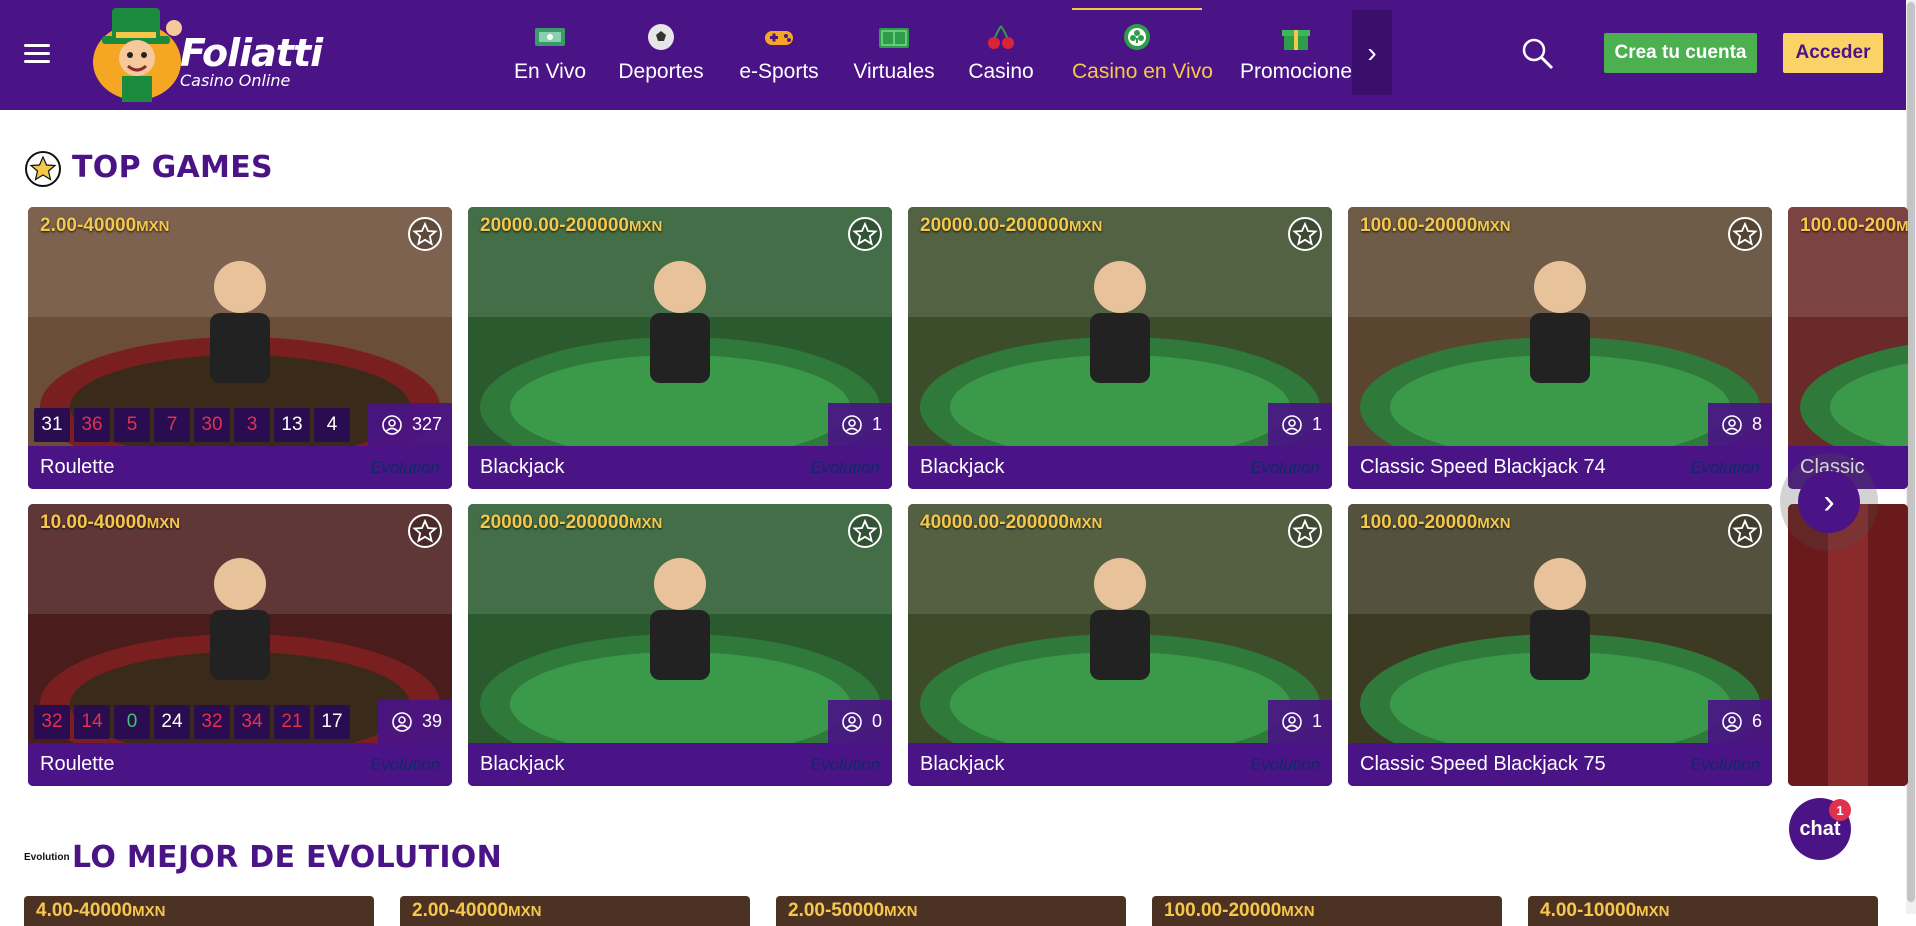 The width and height of the screenshot is (1916, 926). What do you see at coordinates (1739, 424) in the screenshot?
I see `player-count: 8` at bounding box center [1739, 424].